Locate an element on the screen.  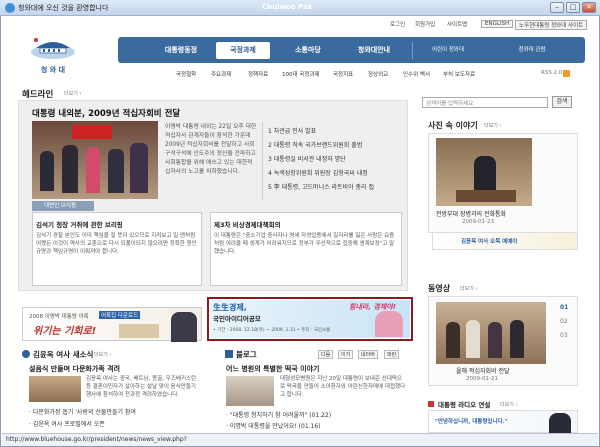
headline-main-photo is located at coordinates (95, 160).